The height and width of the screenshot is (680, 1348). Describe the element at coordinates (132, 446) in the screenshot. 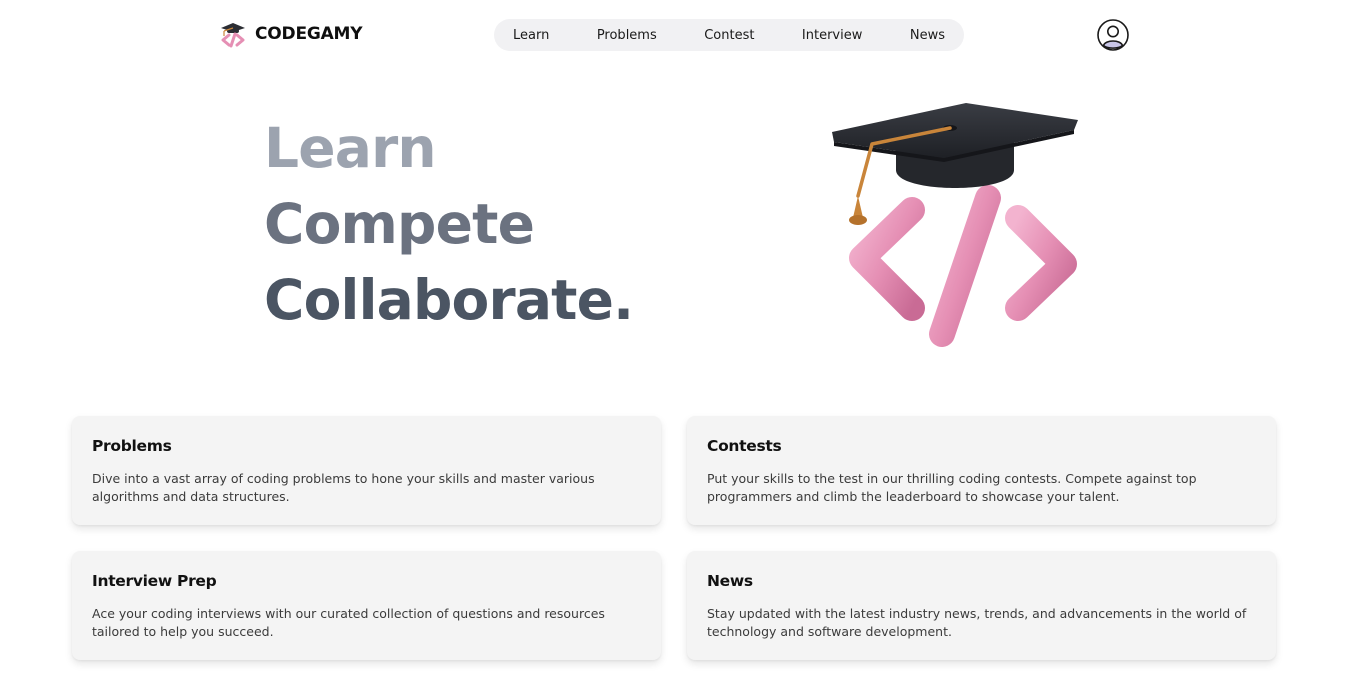

I see `card-title: Problems` at that location.